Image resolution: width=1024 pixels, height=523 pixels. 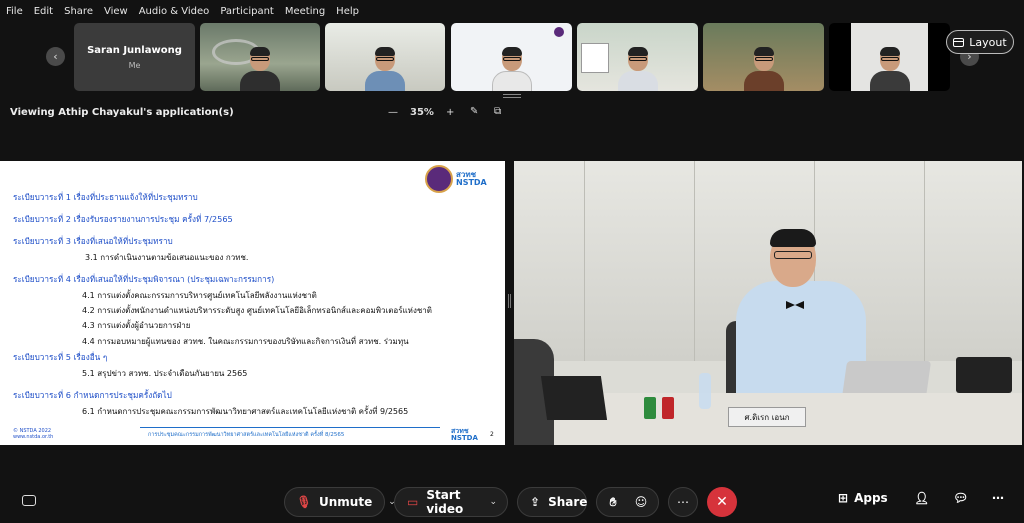 I want to click on speaker-hair, so click(x=793, y=238).